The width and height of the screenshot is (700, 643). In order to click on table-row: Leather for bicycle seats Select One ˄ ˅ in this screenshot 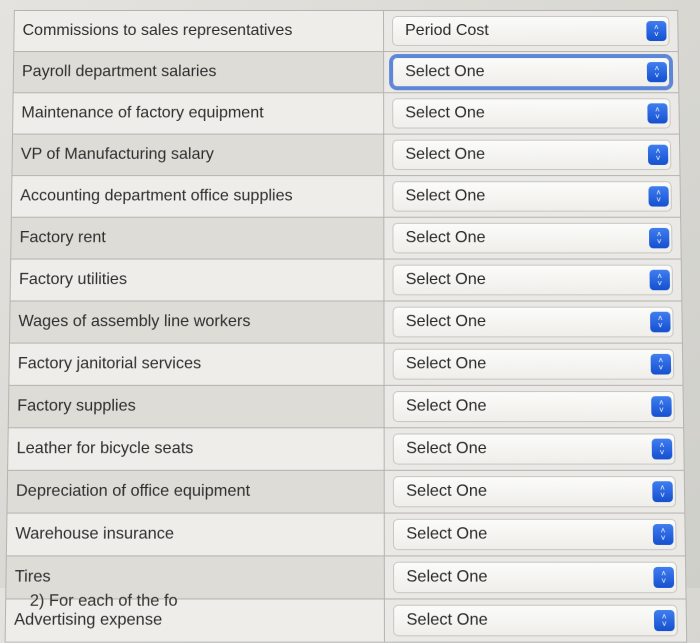, I will do `click(346, 449)`.